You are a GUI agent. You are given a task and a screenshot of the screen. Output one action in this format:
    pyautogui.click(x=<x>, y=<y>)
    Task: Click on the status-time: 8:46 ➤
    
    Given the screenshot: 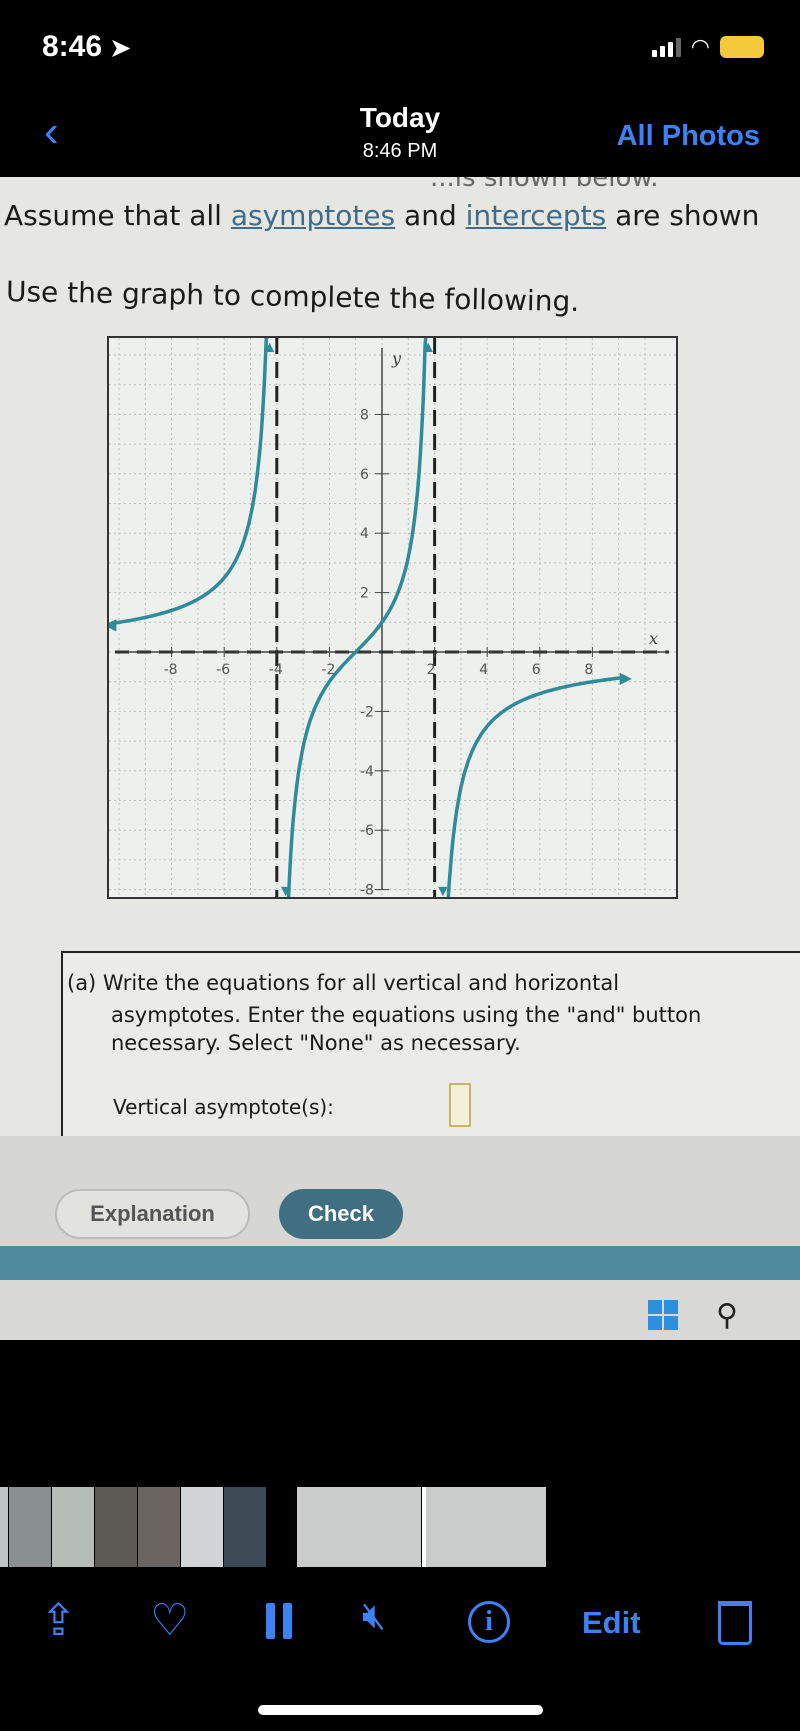 What is the action you would take?
    pyautogui.click(x=86, y=46)
    